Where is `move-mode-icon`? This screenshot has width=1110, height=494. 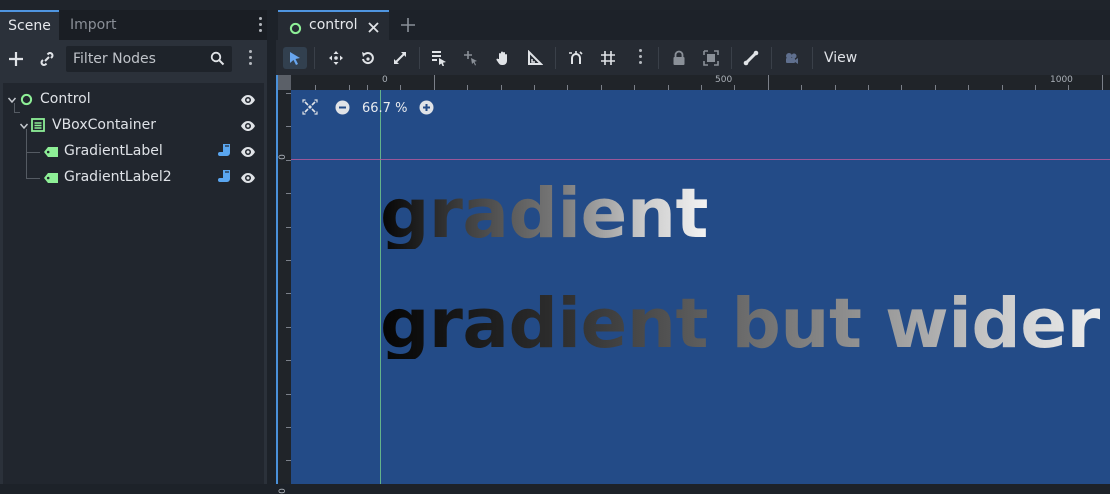 move-mode-icon is located at coordinates (336, 58).